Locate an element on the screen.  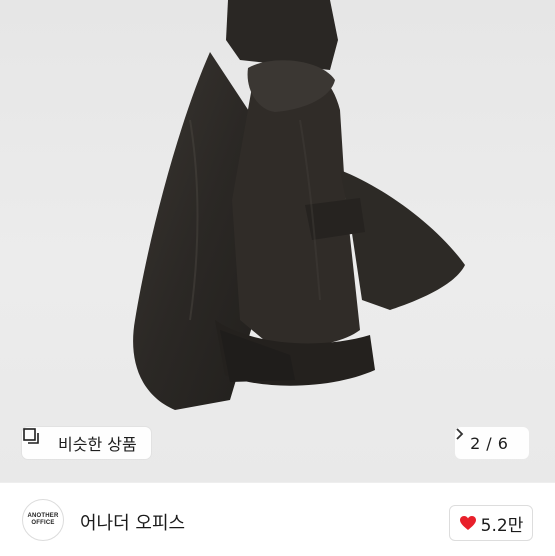
similar-items-icon is located at coordinates (37, 440).